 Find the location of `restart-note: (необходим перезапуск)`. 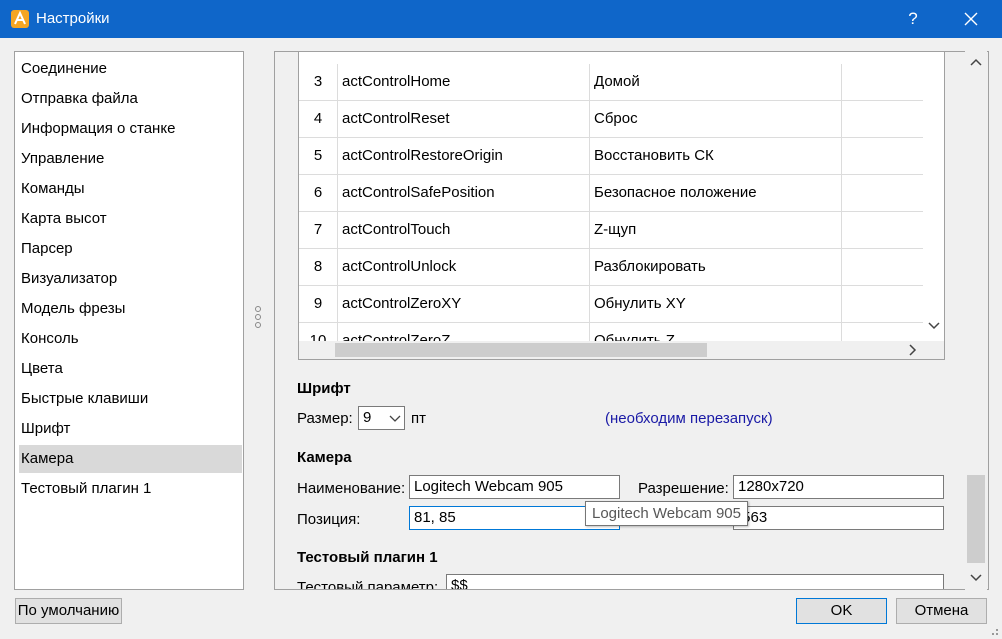

restart-note: (необходим перезапуск) is located at coordinates (689, 418).